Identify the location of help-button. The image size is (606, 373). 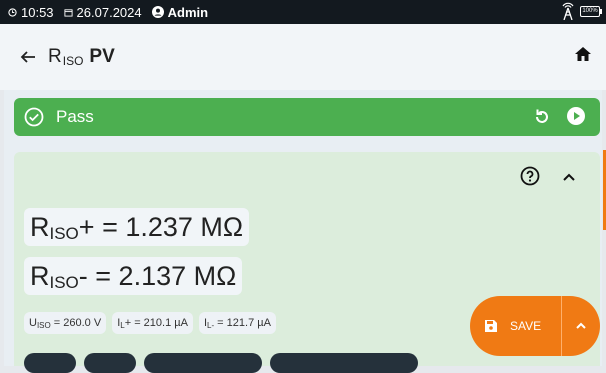
(530, 178).